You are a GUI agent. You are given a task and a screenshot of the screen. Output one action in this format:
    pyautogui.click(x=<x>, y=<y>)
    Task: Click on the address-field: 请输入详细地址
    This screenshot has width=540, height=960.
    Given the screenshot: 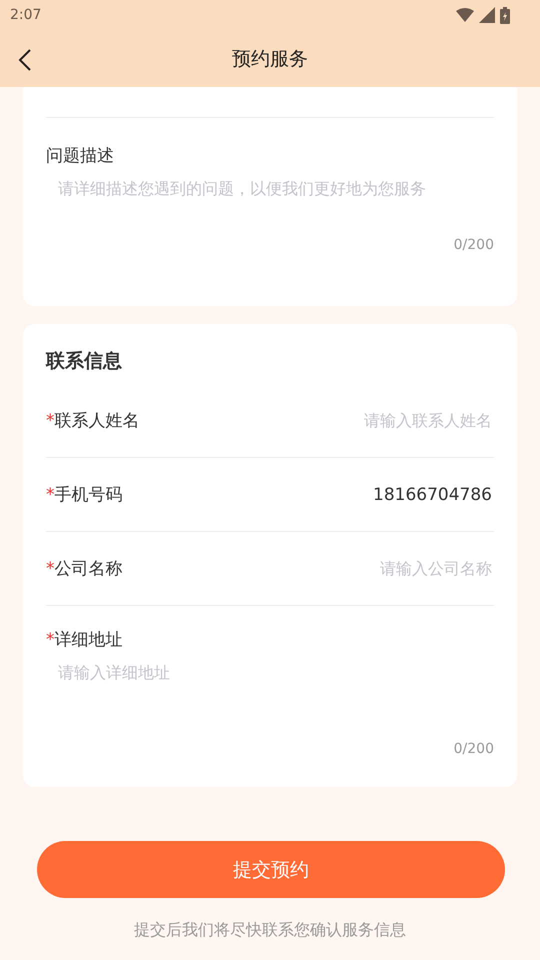 What is the action you would take?
    pyautogui.click(x=270, y=696)
    